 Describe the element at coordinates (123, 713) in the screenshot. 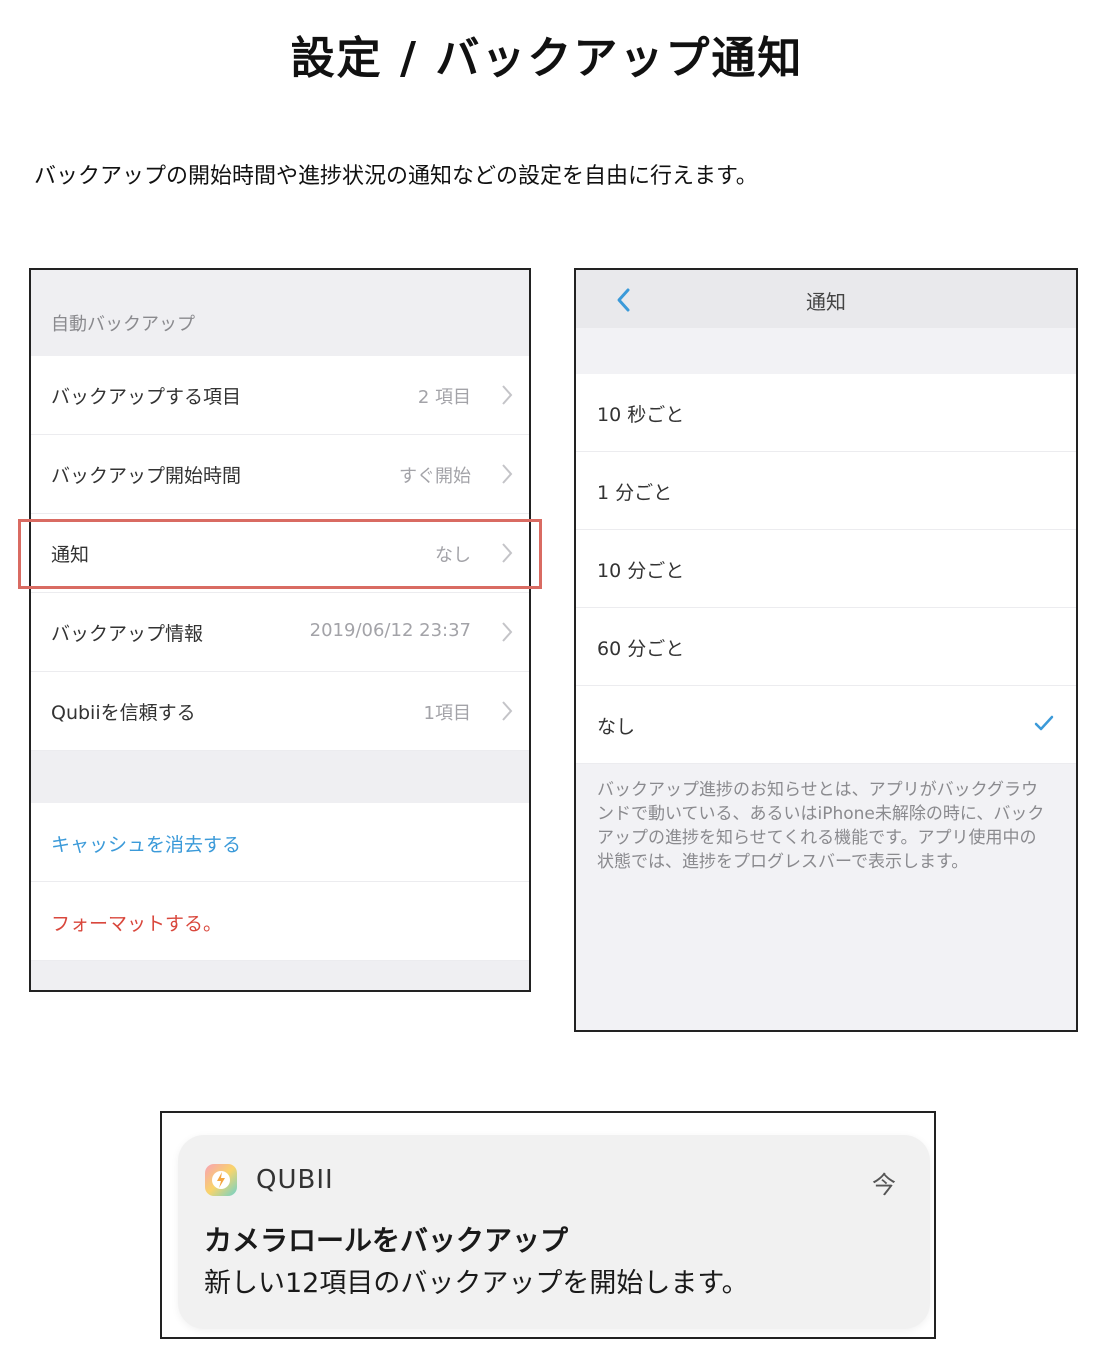

I see `row-label: Qubiiを信頼する` at that location.